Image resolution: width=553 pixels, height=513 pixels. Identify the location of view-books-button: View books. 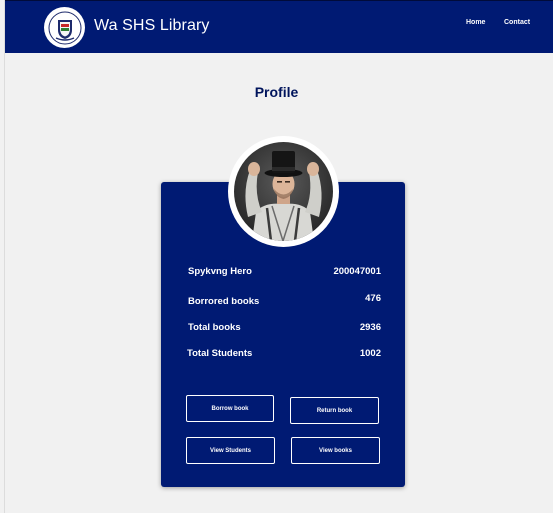
(335, 450).